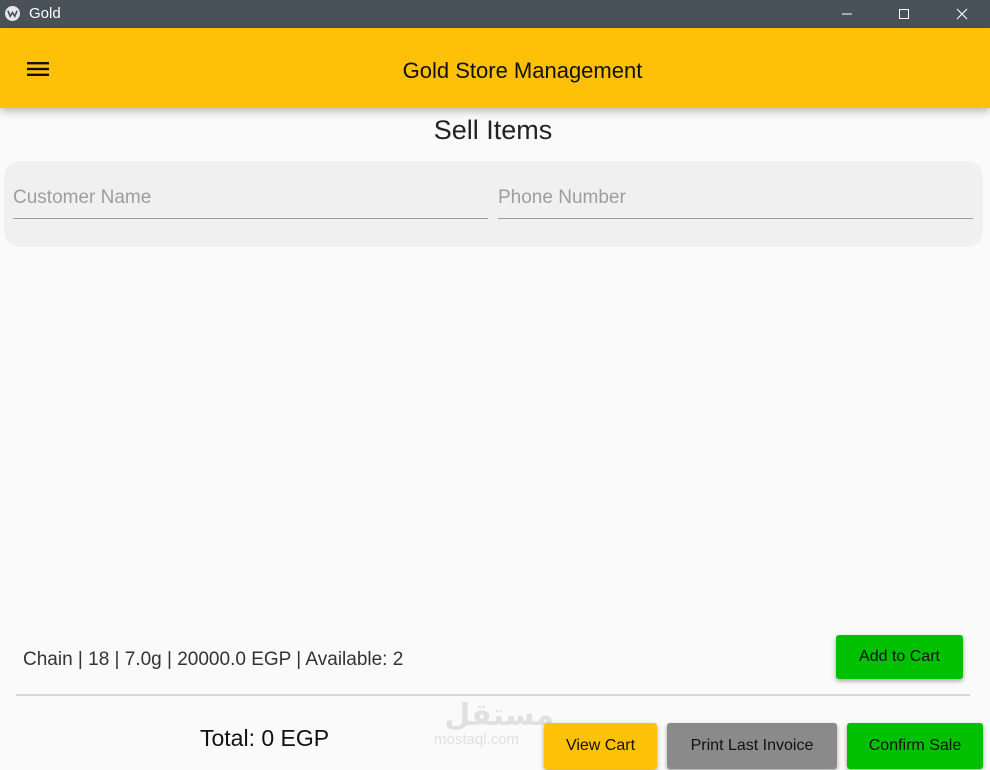 This screenshot has width=990, height=770. I want to click on app-bar: Gold Store Management, so click(495, 68).